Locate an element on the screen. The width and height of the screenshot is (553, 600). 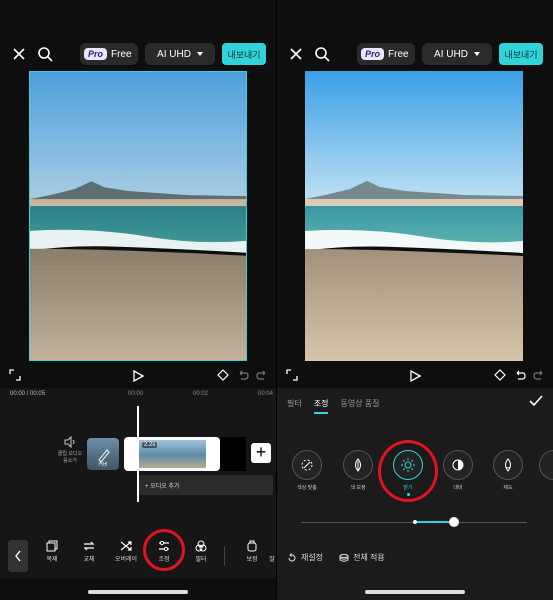
adjust-saturation: 채도 is located at coordinates (508, 470).